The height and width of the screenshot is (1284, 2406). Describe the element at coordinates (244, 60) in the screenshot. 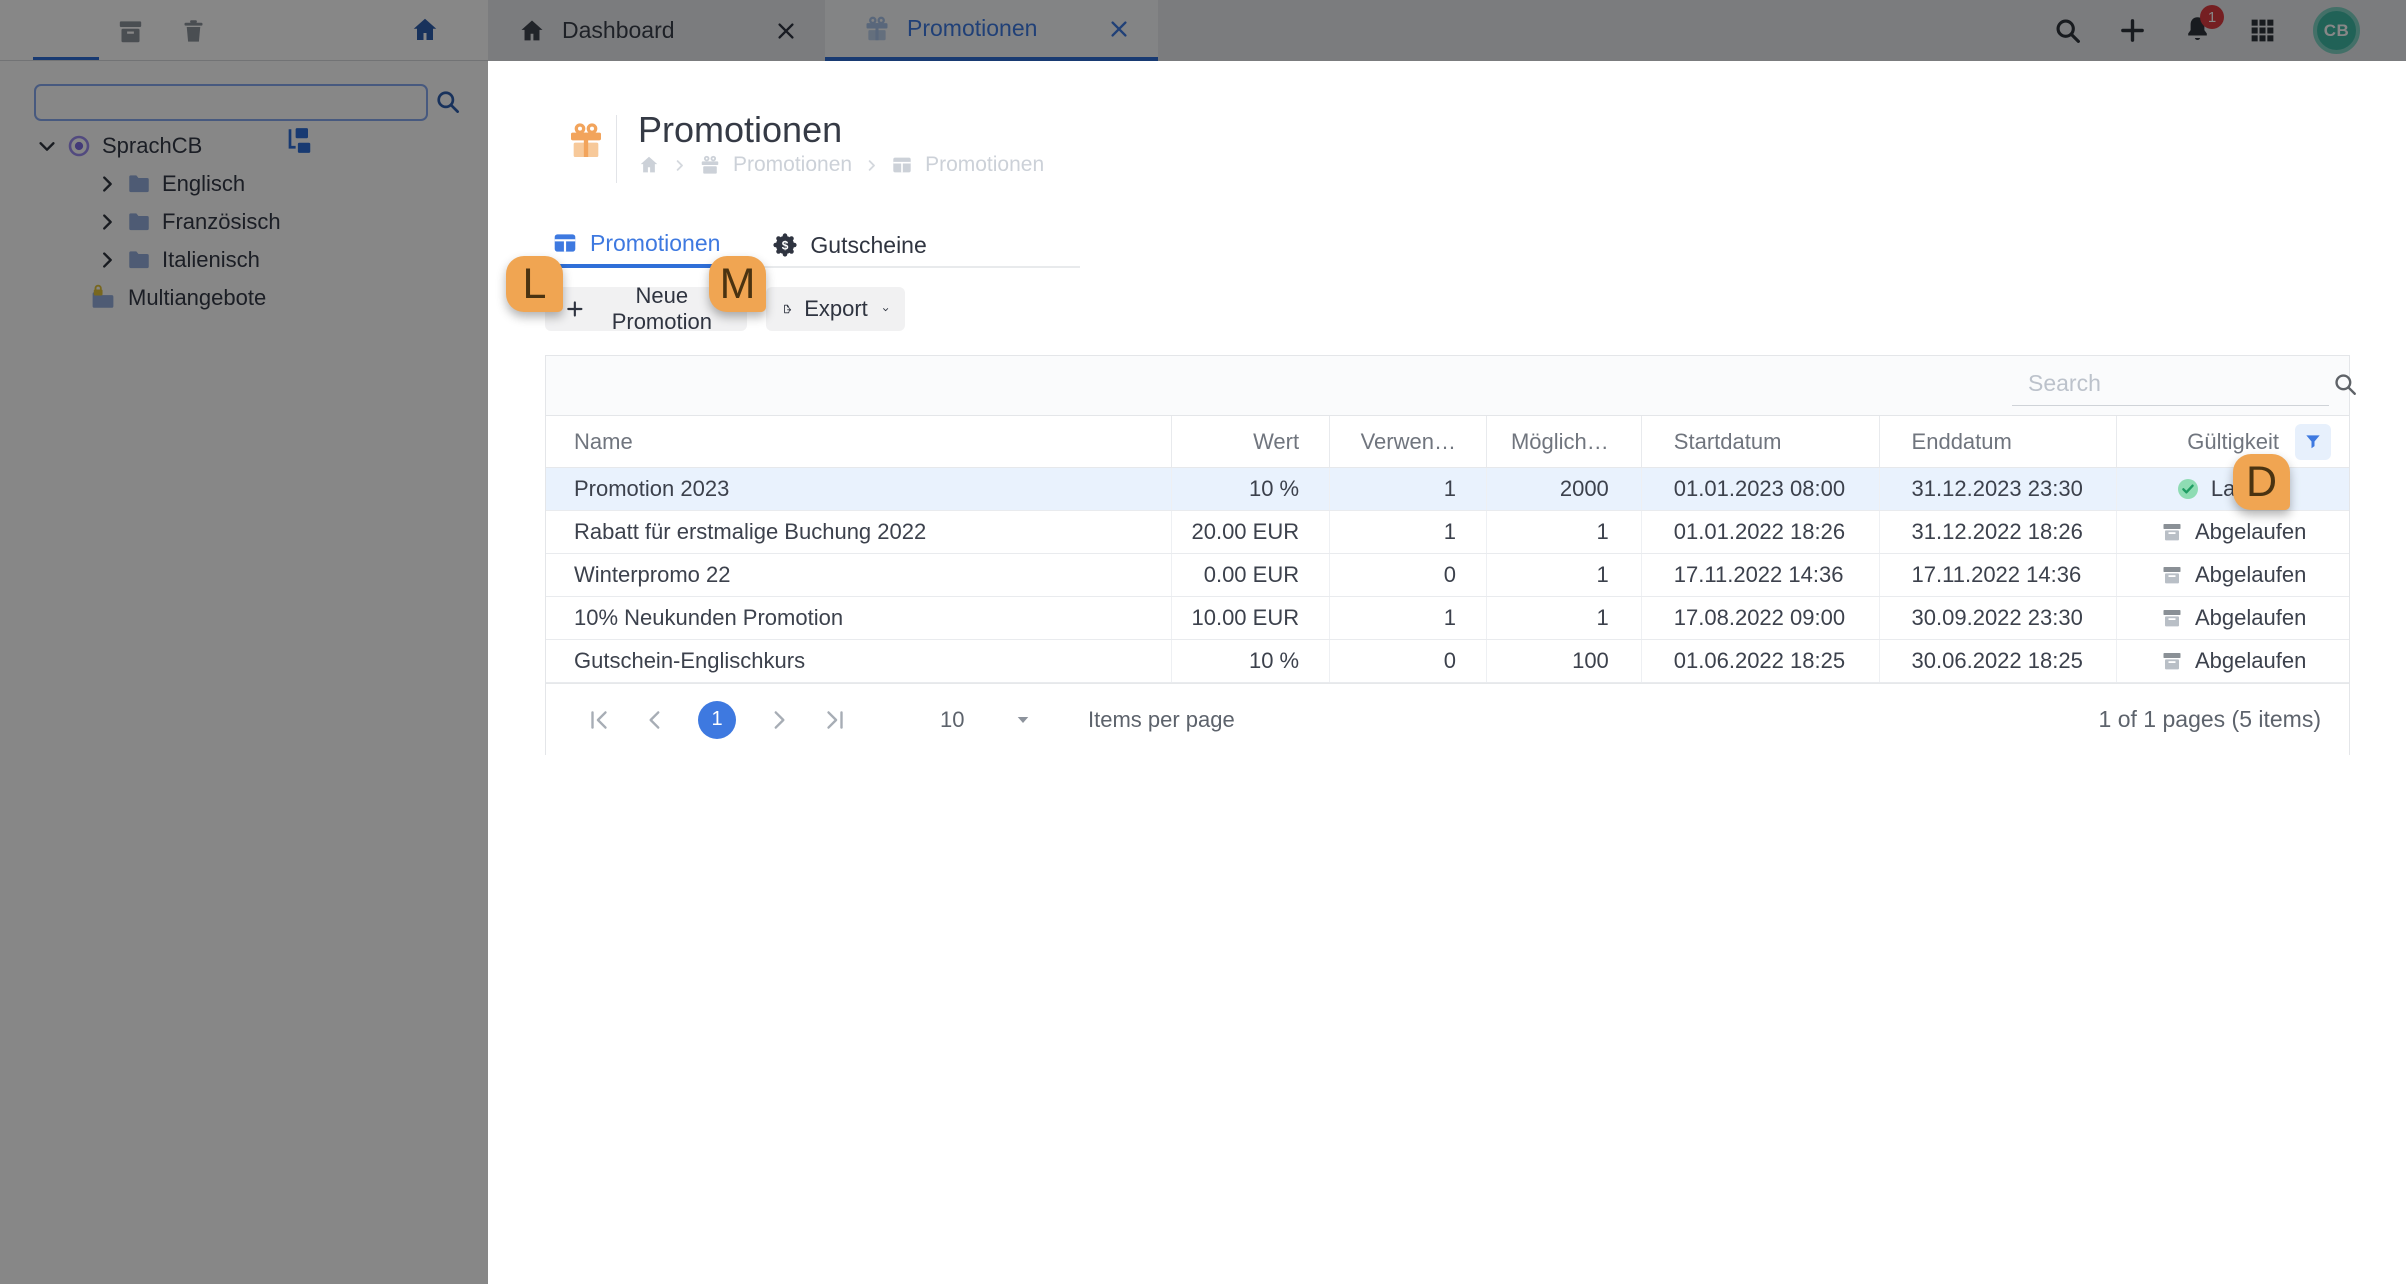

I see `sidebar-divider` at that location.